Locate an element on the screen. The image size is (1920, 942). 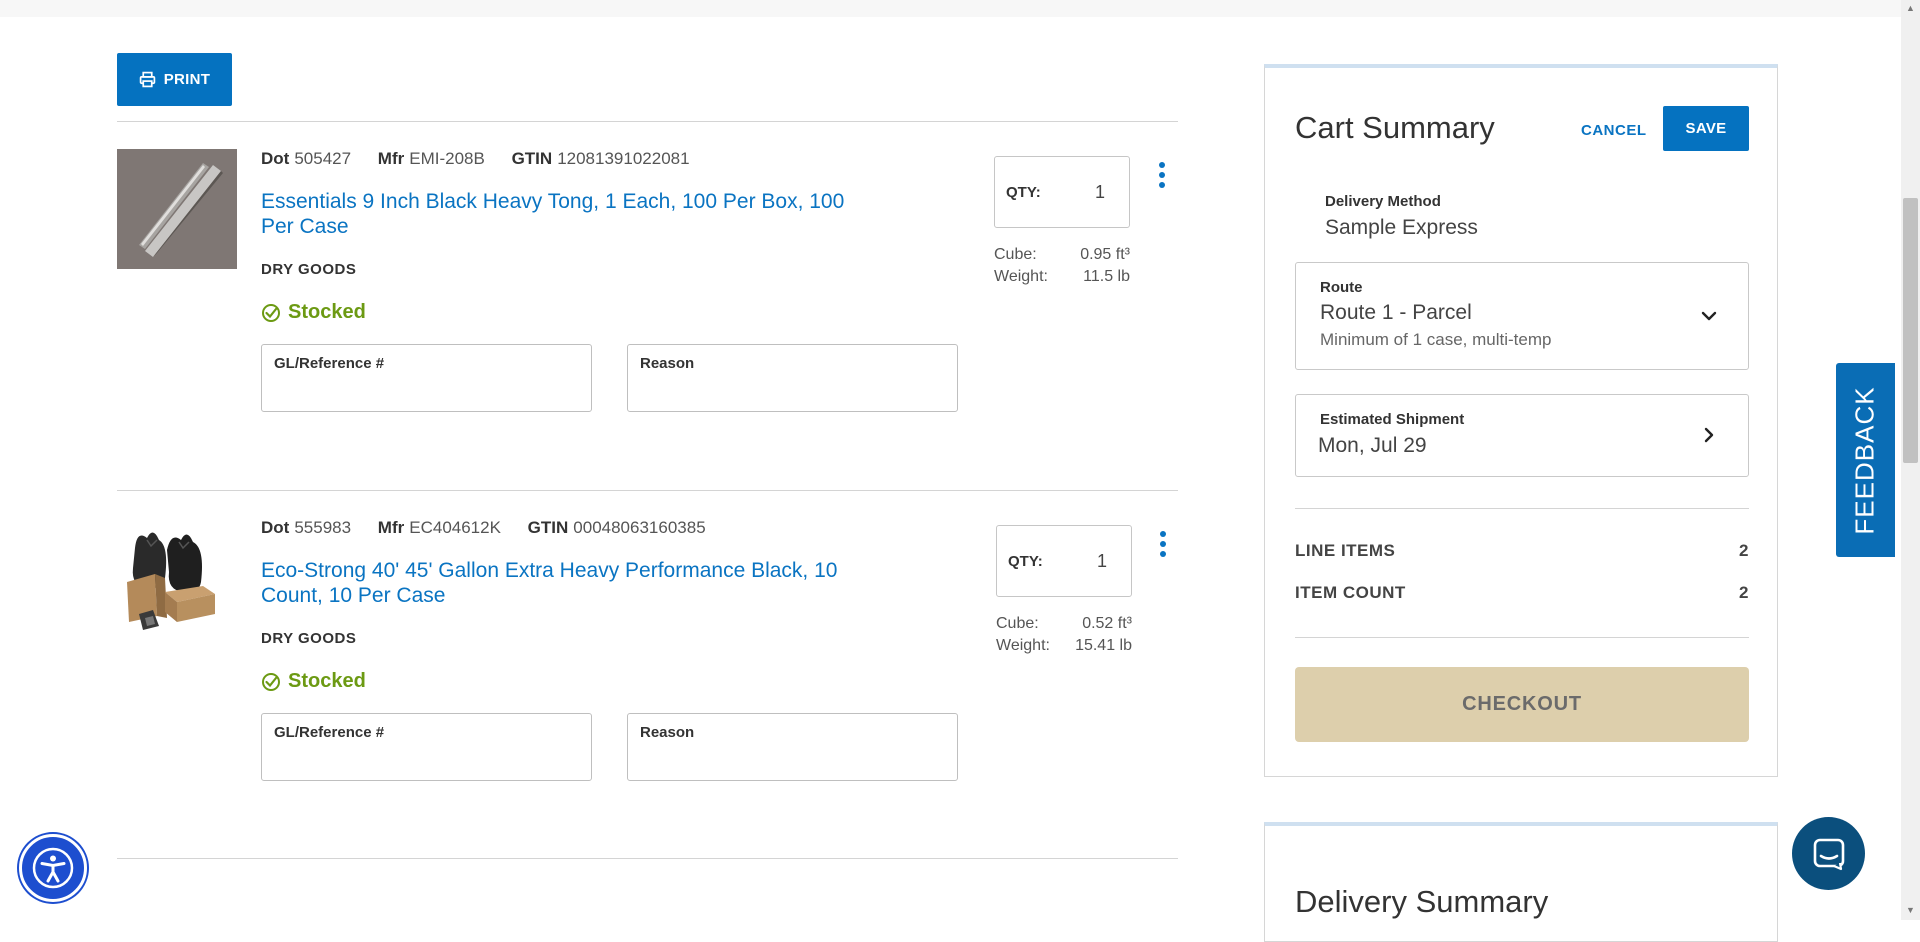
top-bar is located at coordinates (950, 8).